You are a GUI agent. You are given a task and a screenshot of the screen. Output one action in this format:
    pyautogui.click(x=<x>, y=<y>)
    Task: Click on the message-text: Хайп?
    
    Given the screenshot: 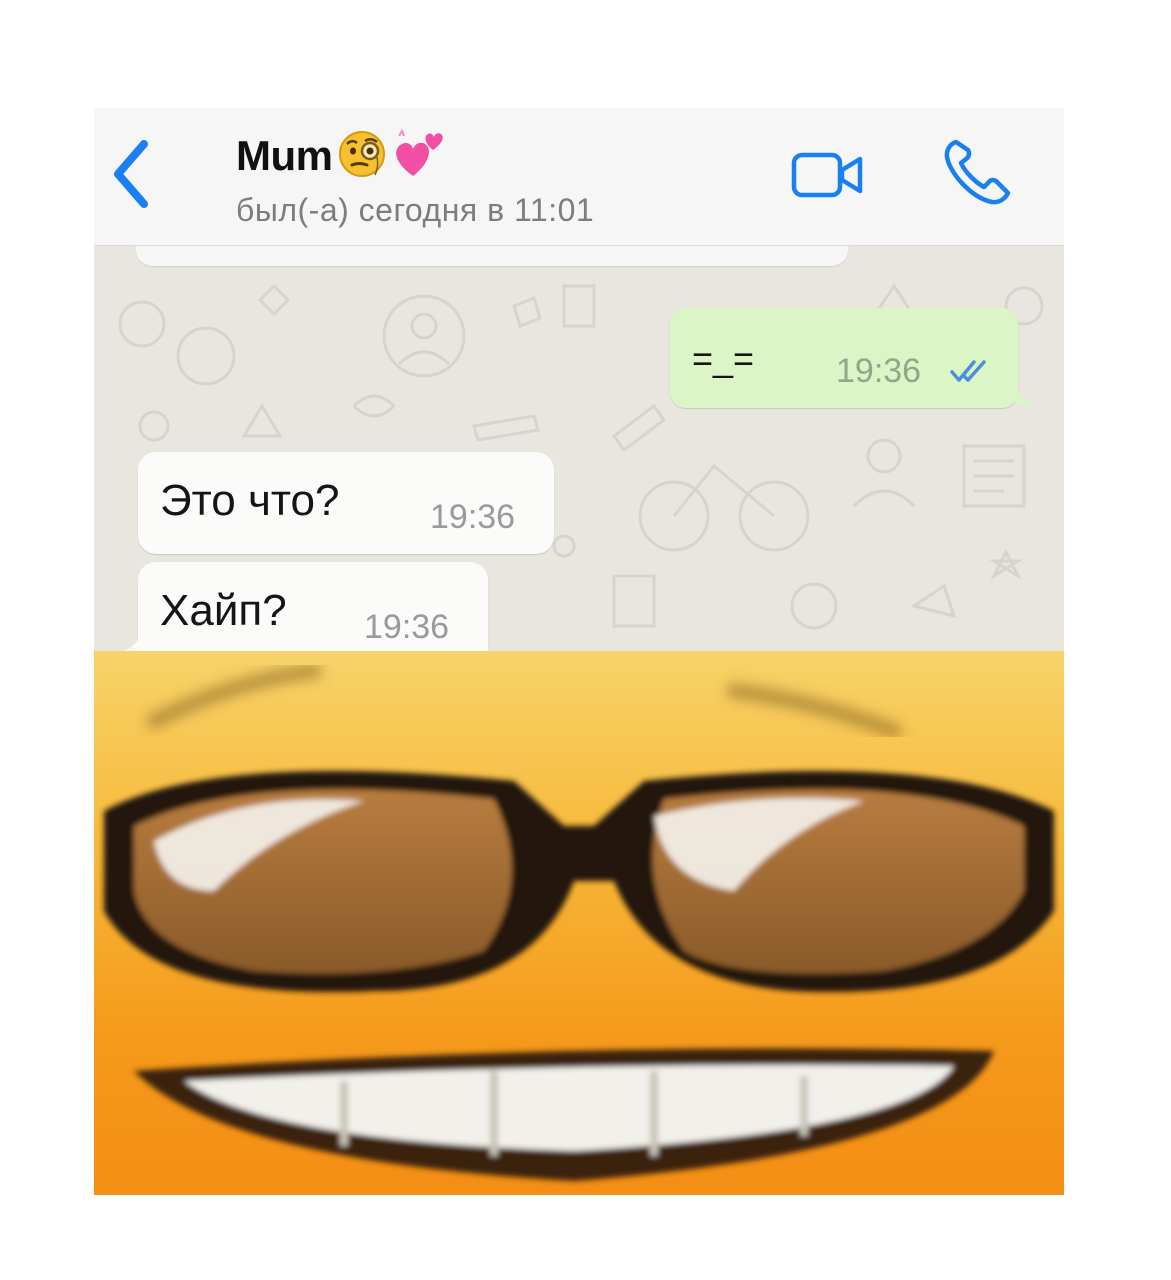 What is the action you would take?
    pyautogui.click(x=223, y=610)
    